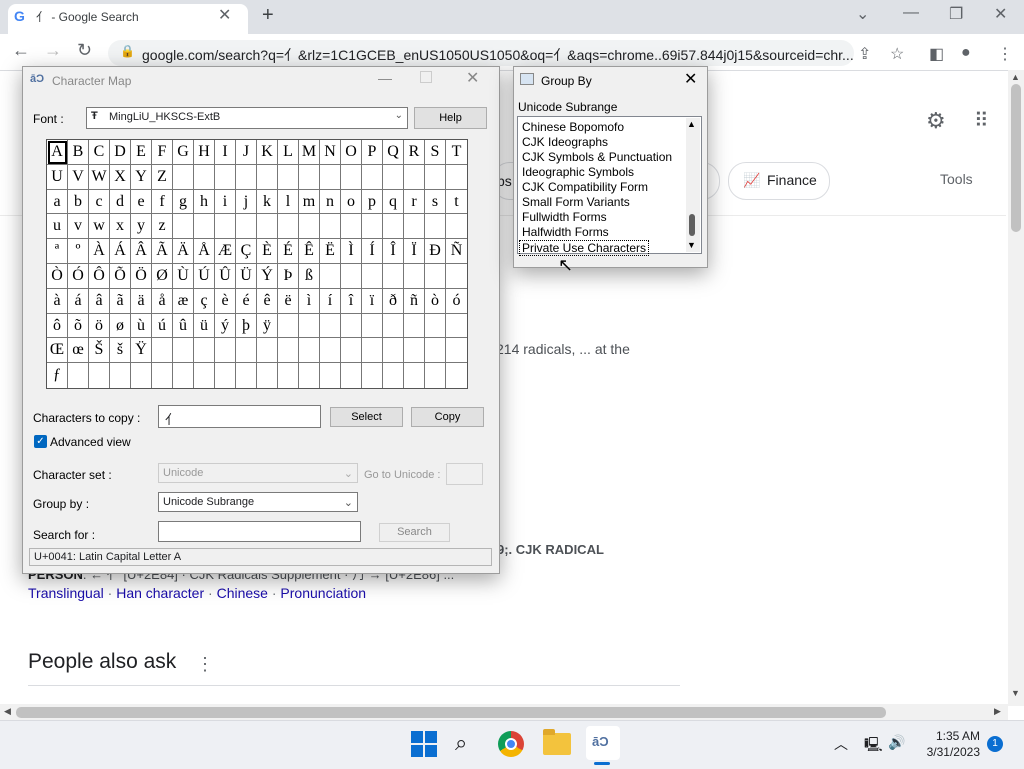  What do you see at coordinates (309, 276) in the screenshot?
I see `character-cell: ß` at bounding box center [309, 276].